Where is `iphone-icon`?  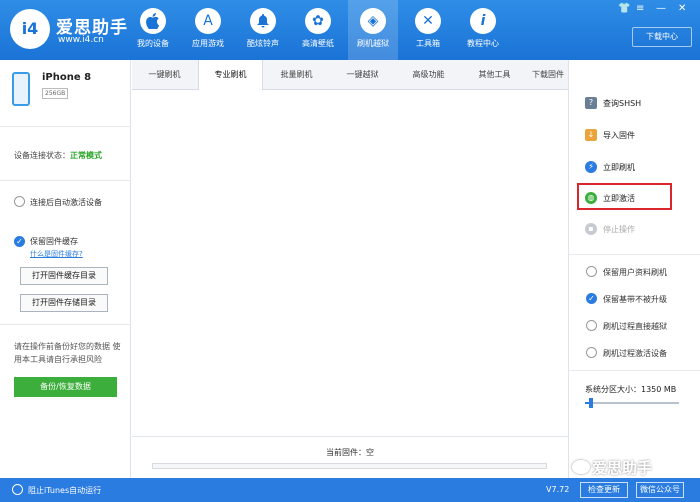 iphone-icon is located at coordinates (21, 89).